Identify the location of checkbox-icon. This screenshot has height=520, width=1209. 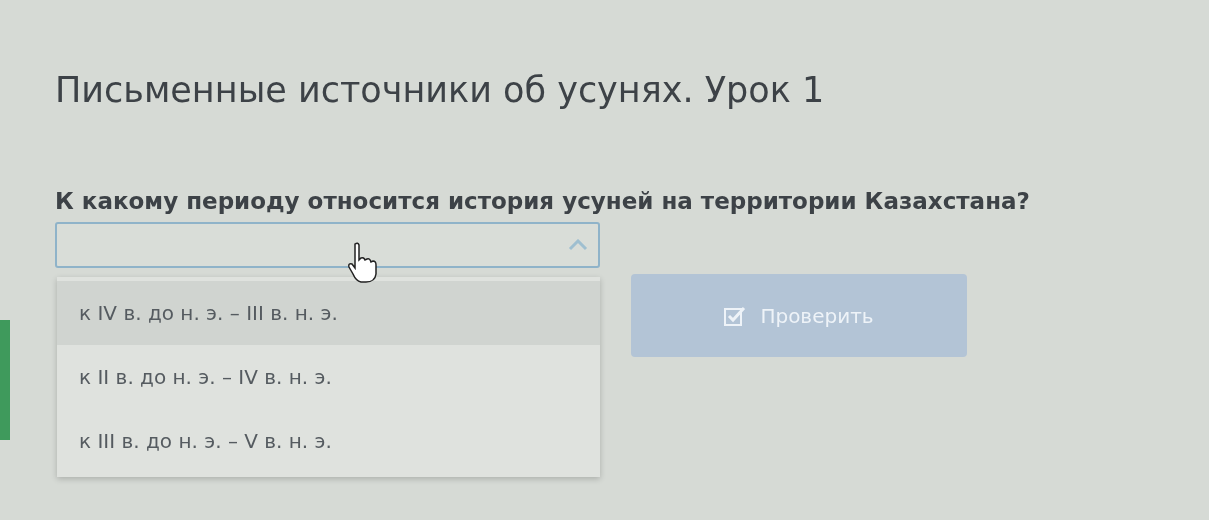
(735, 315).